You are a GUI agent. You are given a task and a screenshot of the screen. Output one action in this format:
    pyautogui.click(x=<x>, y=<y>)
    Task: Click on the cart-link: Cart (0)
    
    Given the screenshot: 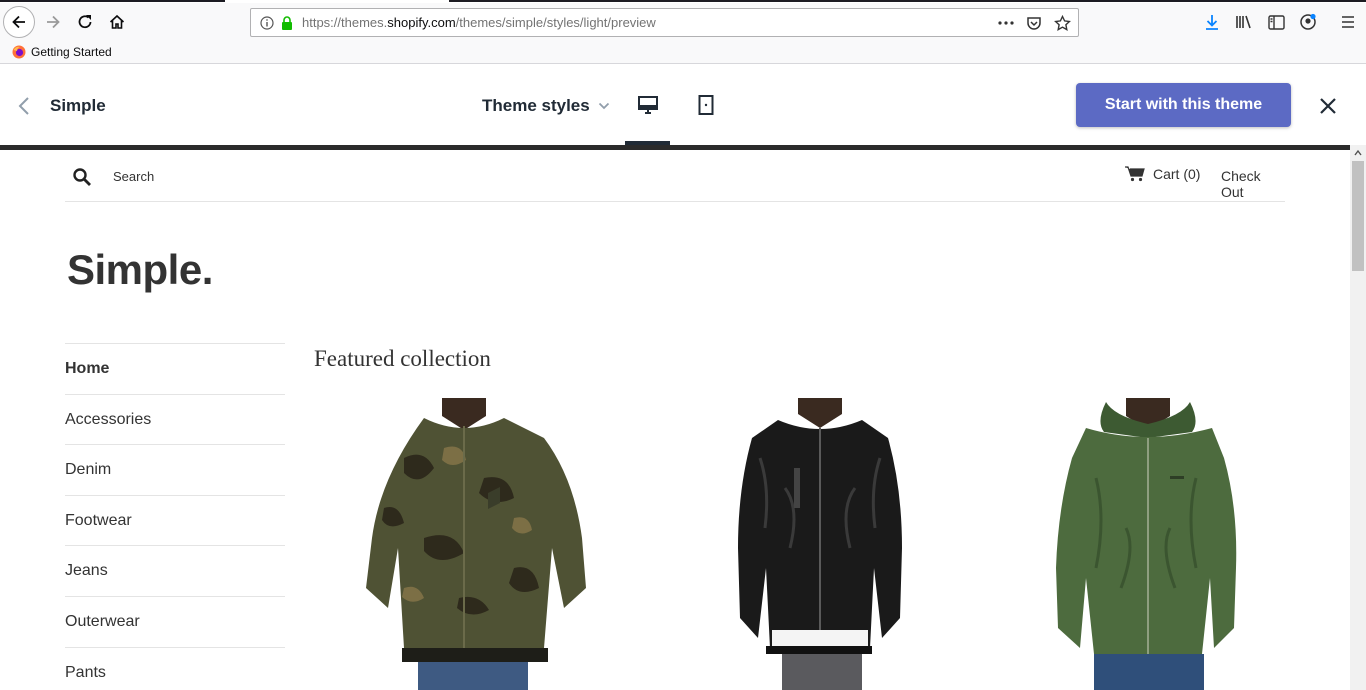 What is the action you would take?
    pyautogui.click(x=1162, y=174)
    